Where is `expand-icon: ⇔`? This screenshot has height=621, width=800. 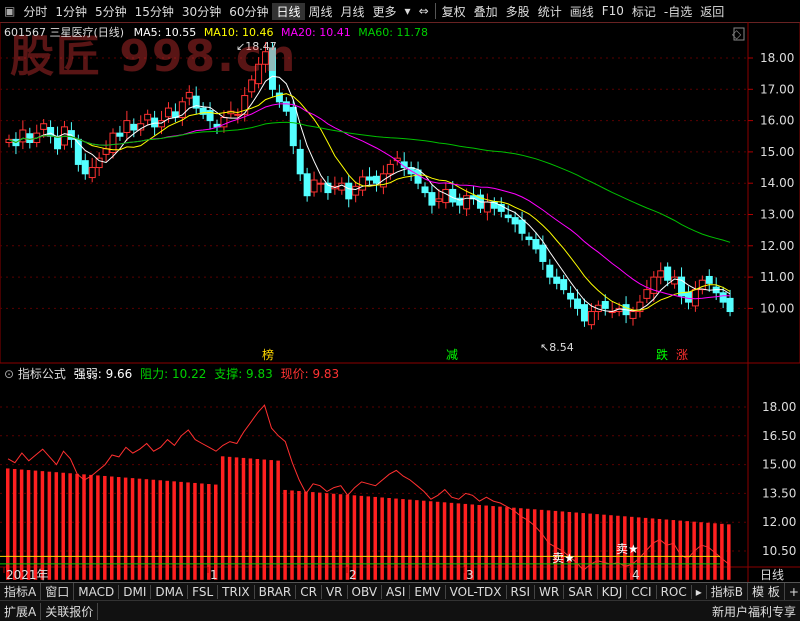 expand-icon: ⇔ is located at coordinates (424, 11).